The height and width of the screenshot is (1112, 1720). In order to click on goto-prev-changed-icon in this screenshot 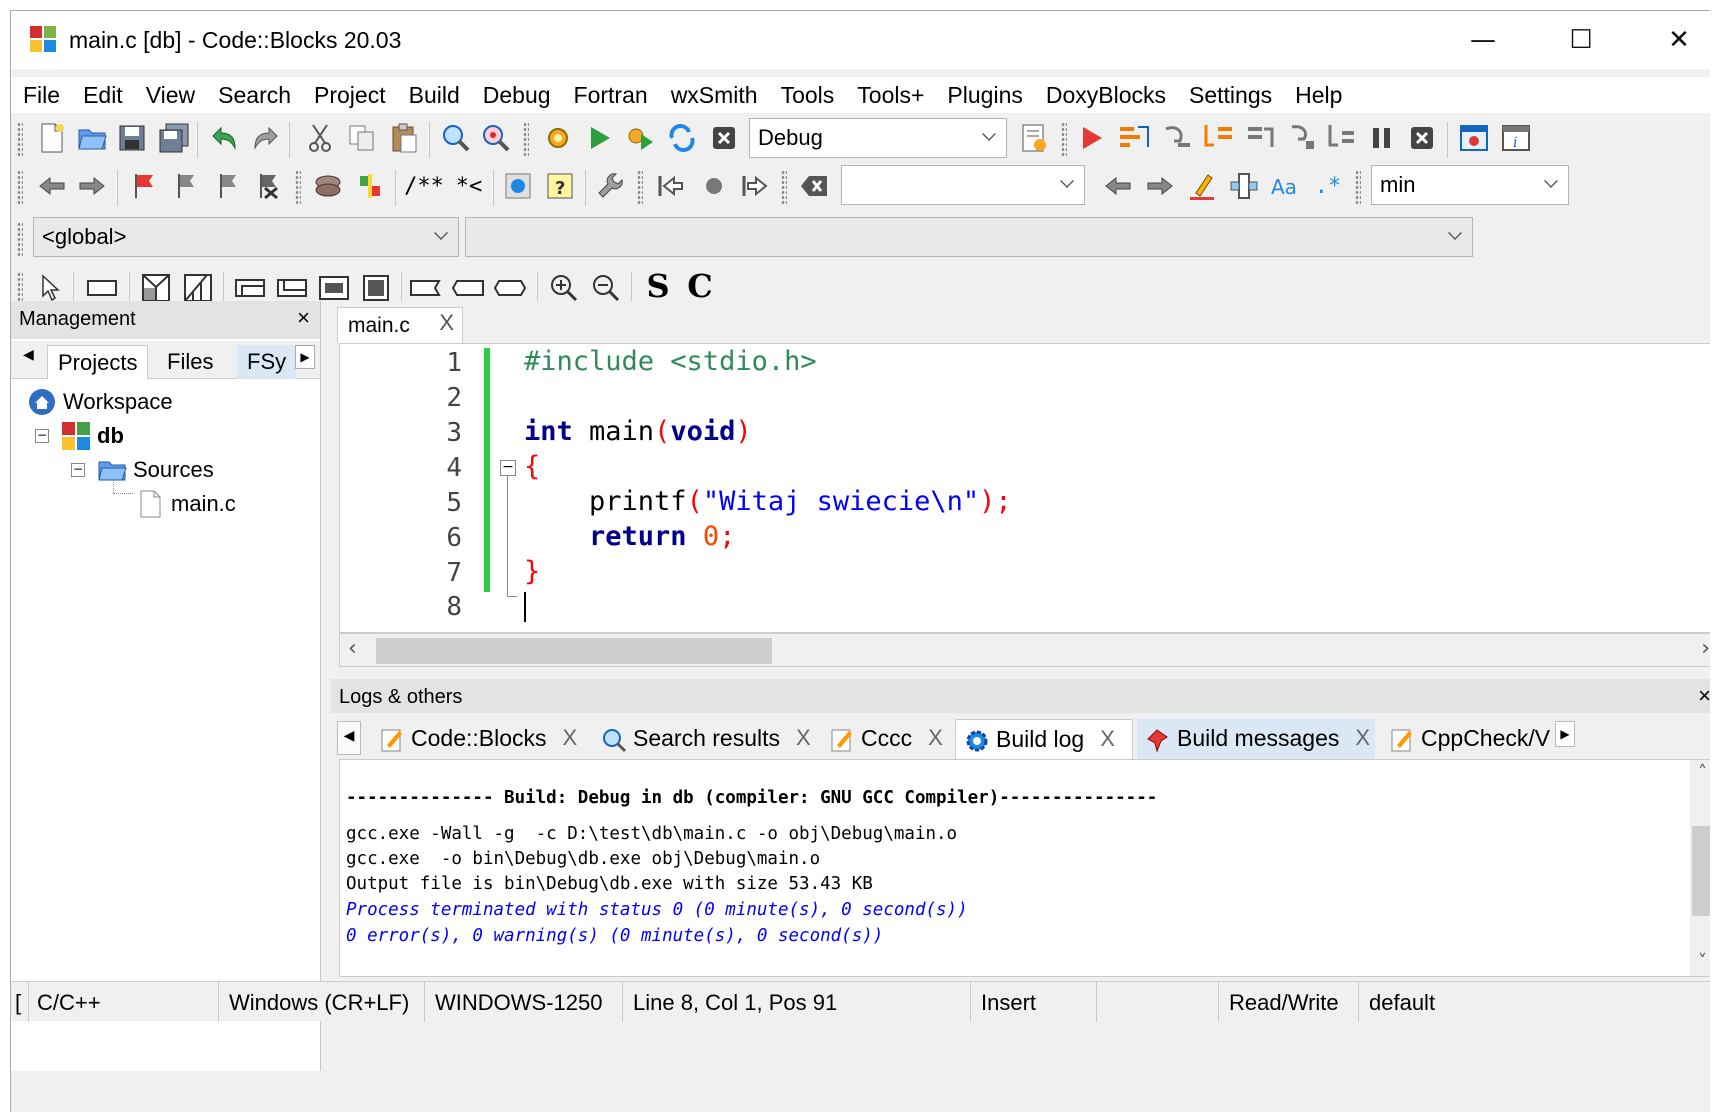, I will do `click(670, 186)`.